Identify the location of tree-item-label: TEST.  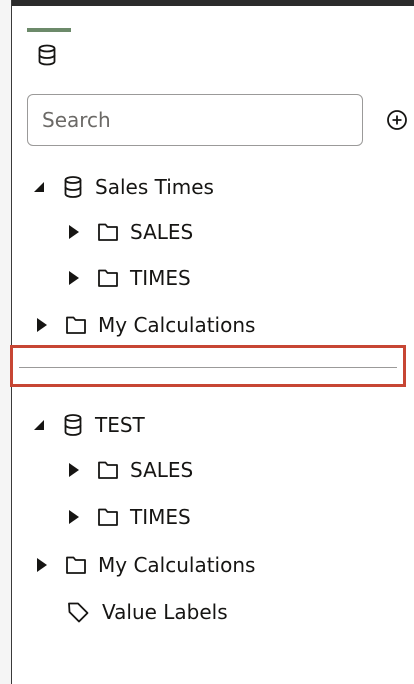
(120, 425).